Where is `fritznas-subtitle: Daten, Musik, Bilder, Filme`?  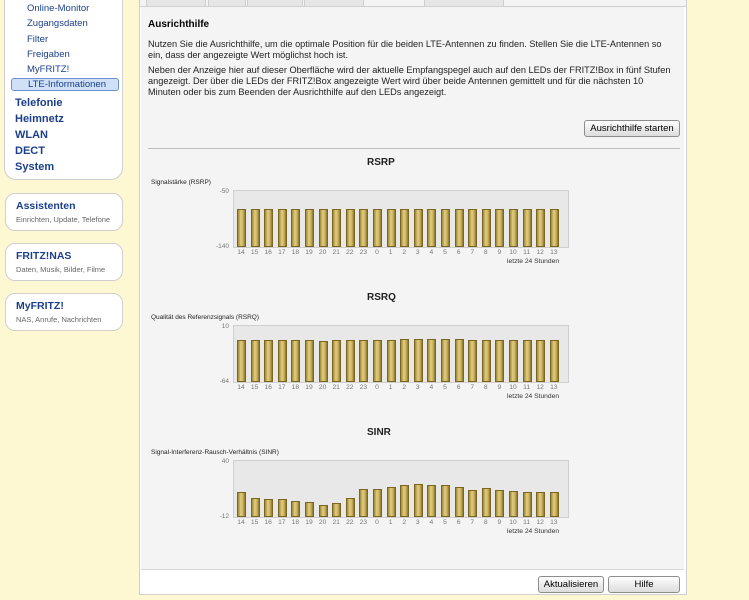 fritznas-subtitle: Daten, Musik, Bilder, Filme is located at coordinates (61, 269).